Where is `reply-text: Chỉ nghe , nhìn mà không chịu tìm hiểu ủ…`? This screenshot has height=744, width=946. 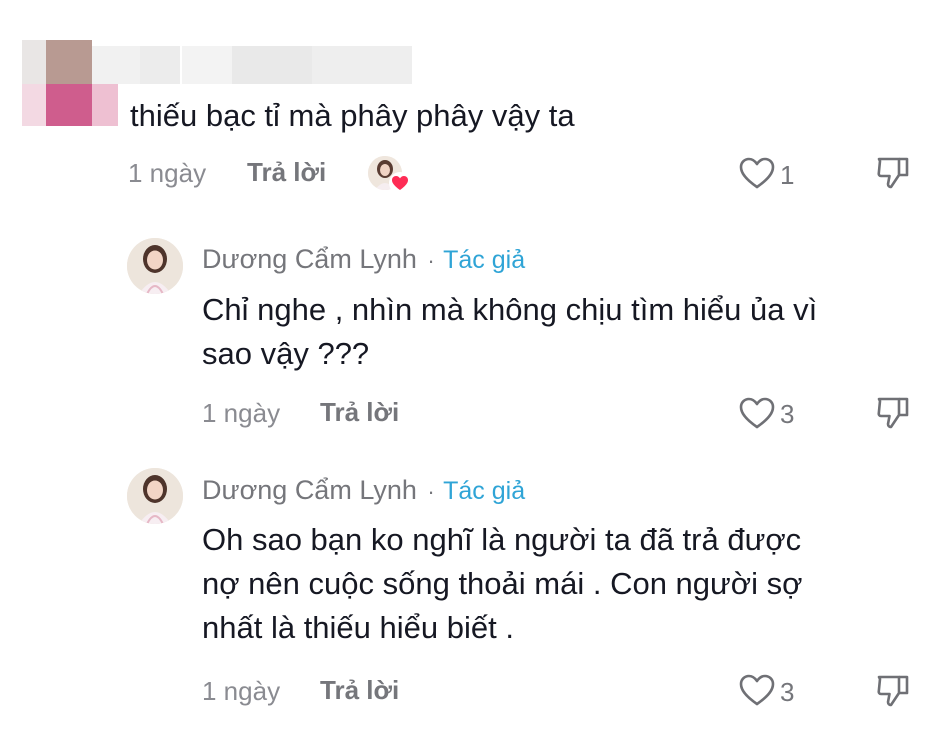 reply-text: Chỉ nghe , nhìn mà không chịu tìm hiểu ủ… is located at coordinates (509, 332).